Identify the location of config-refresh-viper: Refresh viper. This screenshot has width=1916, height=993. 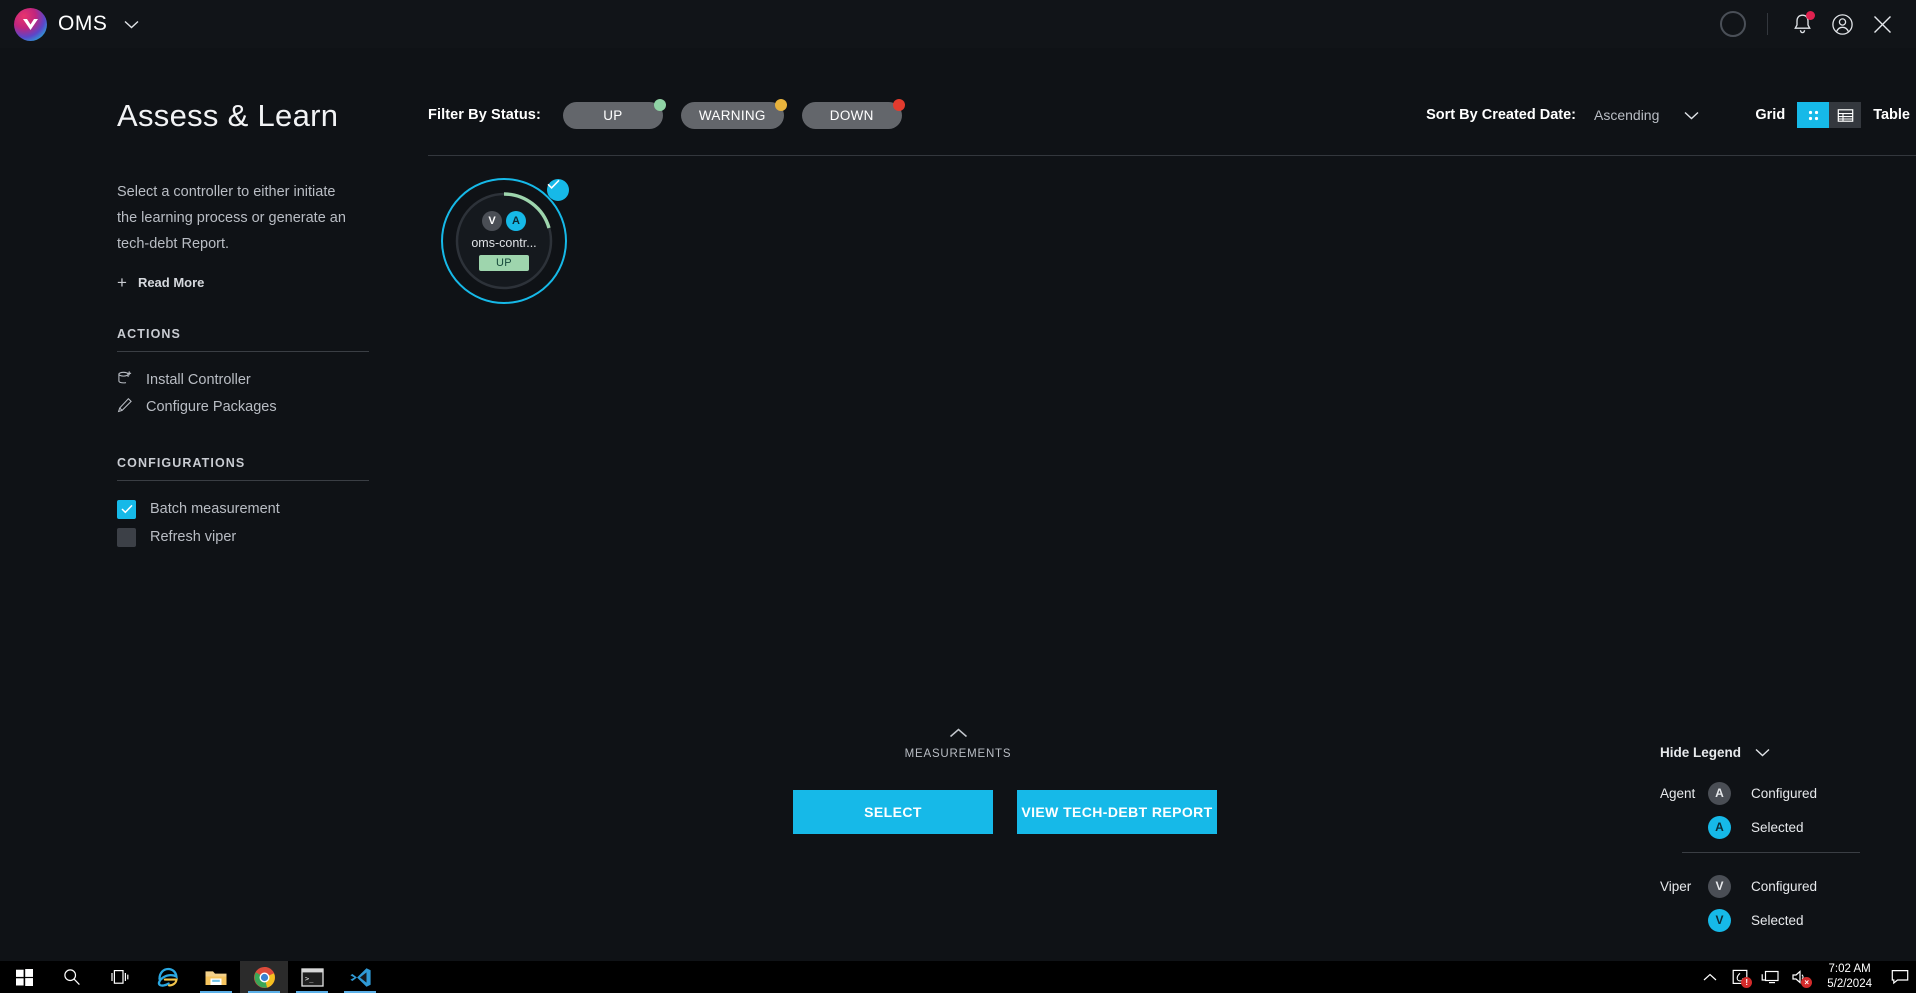
(272, 537).